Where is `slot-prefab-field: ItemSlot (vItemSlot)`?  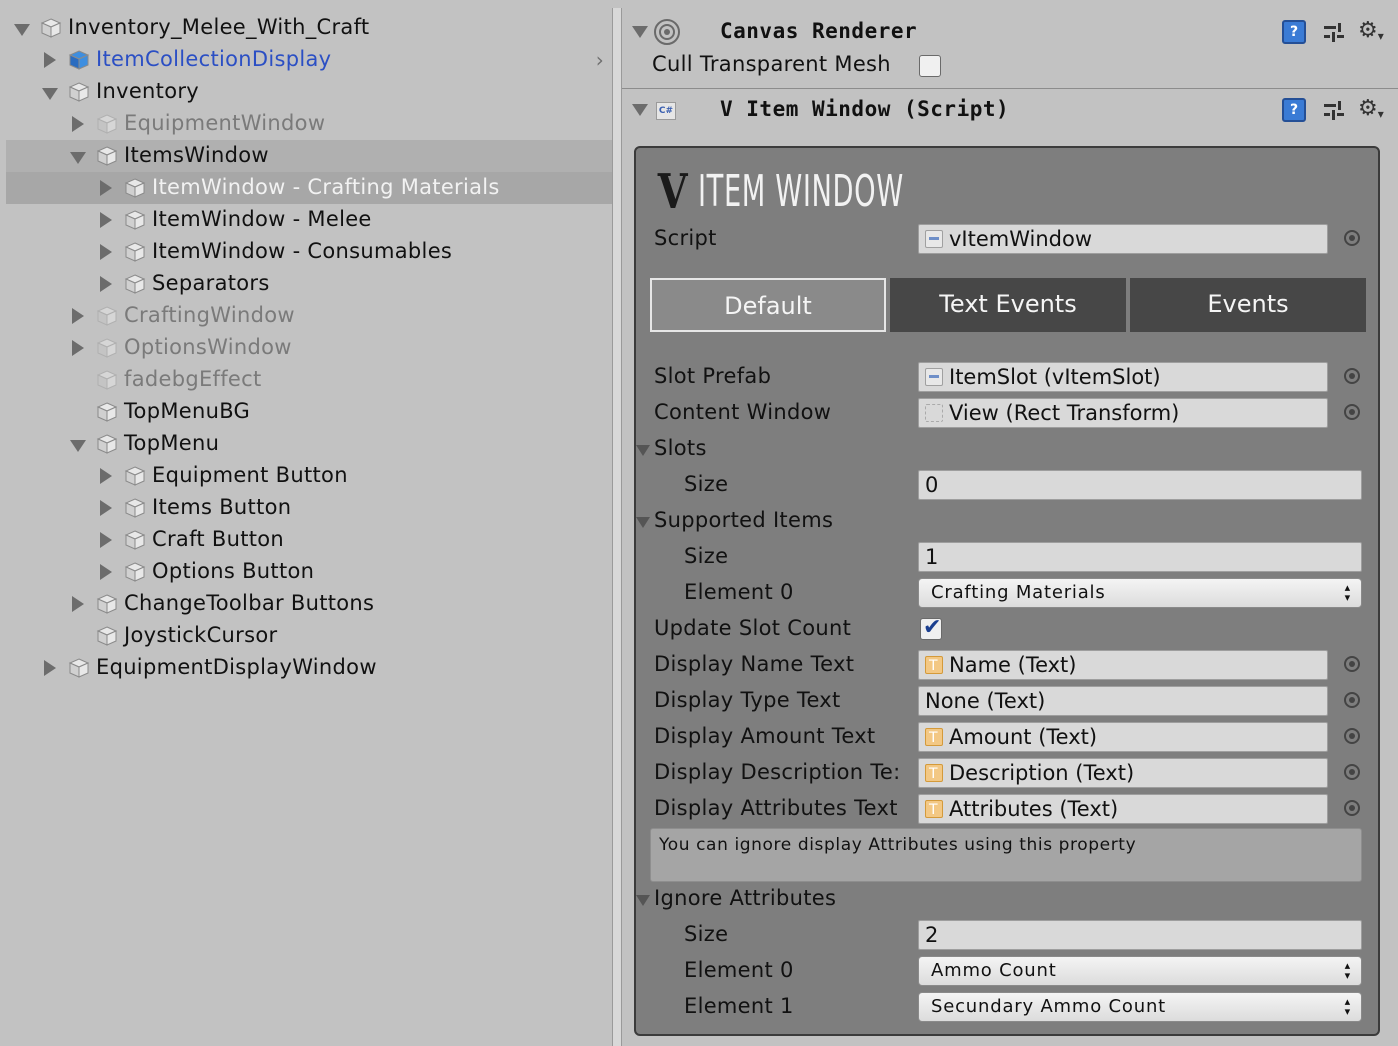 slot-prefab-field: ItemSlot (vItemSlot) is located at coordinates (1123, 377).